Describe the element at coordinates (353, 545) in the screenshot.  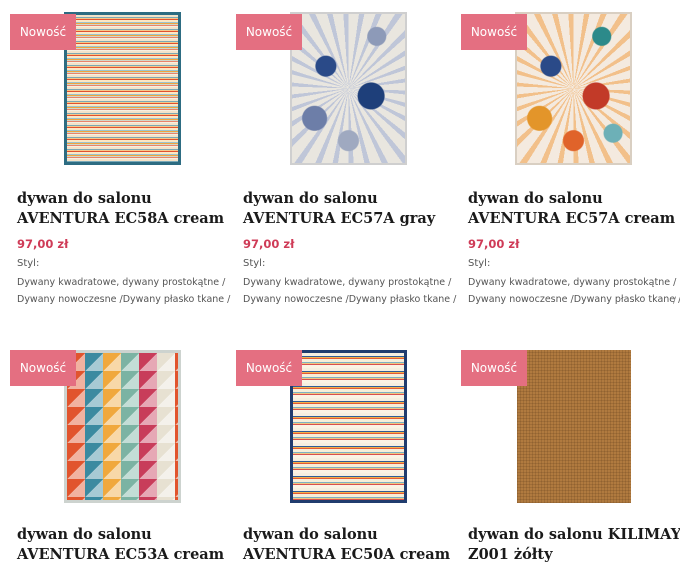
I see `product-title: dywan do salonu AVENTURA EC50A cream` at that location.